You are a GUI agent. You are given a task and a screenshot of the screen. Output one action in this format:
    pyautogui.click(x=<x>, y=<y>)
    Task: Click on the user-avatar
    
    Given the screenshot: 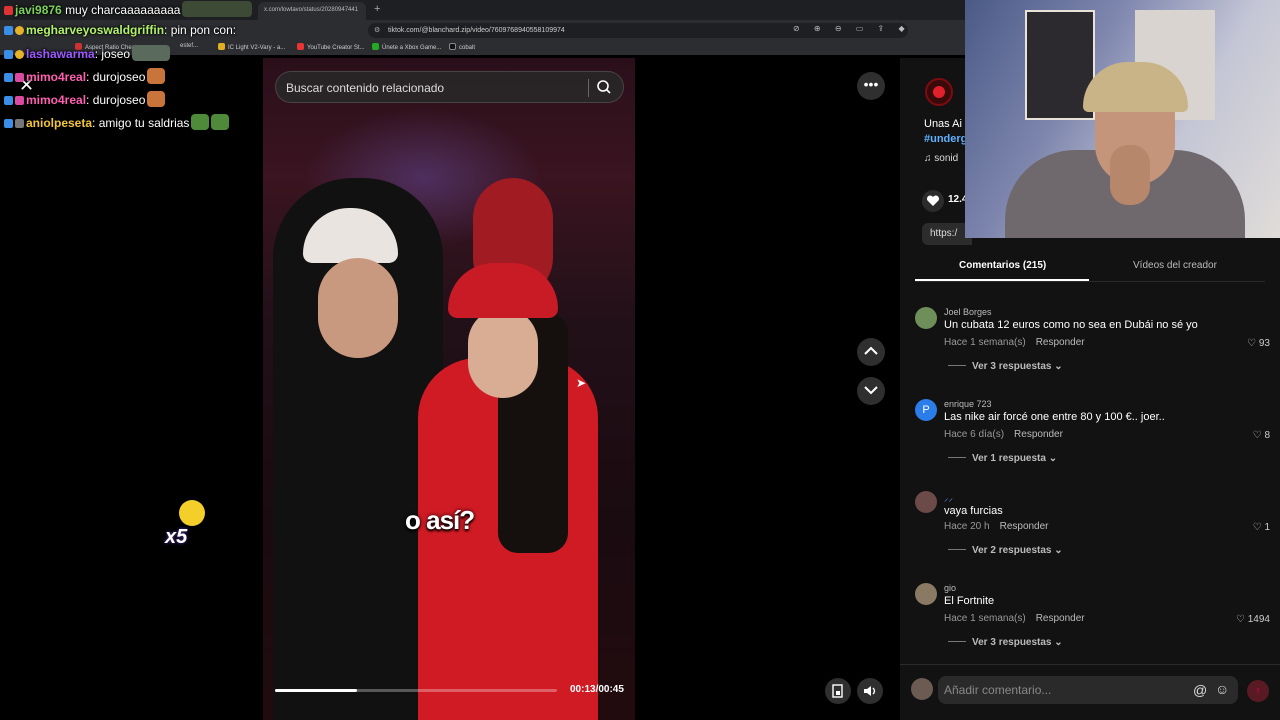 What is the action you would take?
    pyautogui.click(x=922, y=689)
    